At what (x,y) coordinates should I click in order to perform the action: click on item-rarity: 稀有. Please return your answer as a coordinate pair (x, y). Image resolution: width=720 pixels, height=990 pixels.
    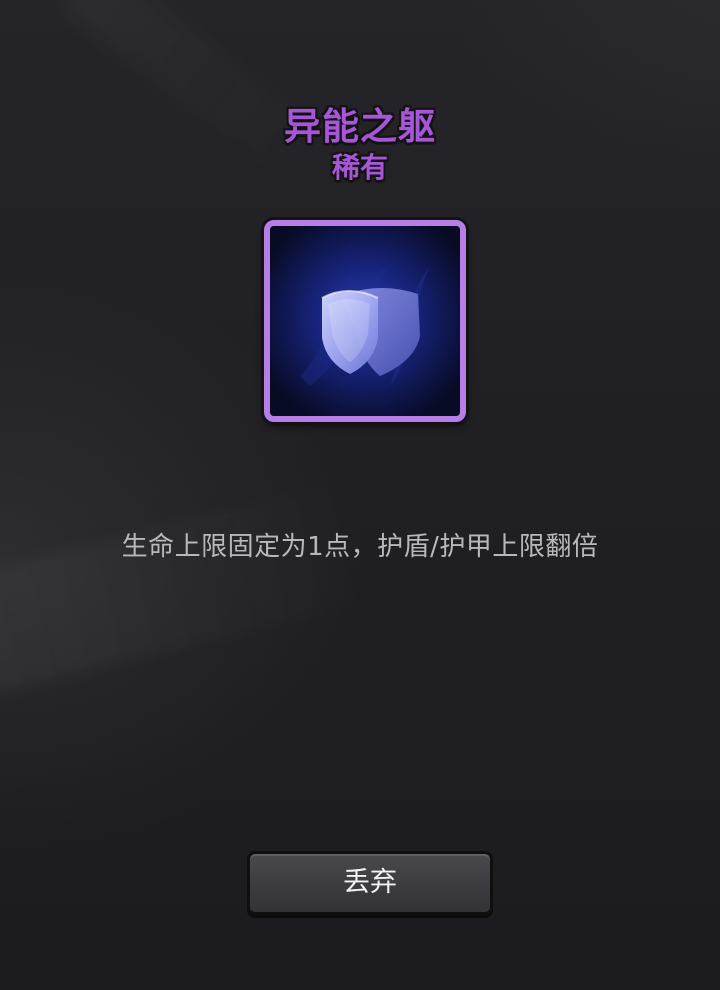
    Looking at the image, I should click on (359, 167).